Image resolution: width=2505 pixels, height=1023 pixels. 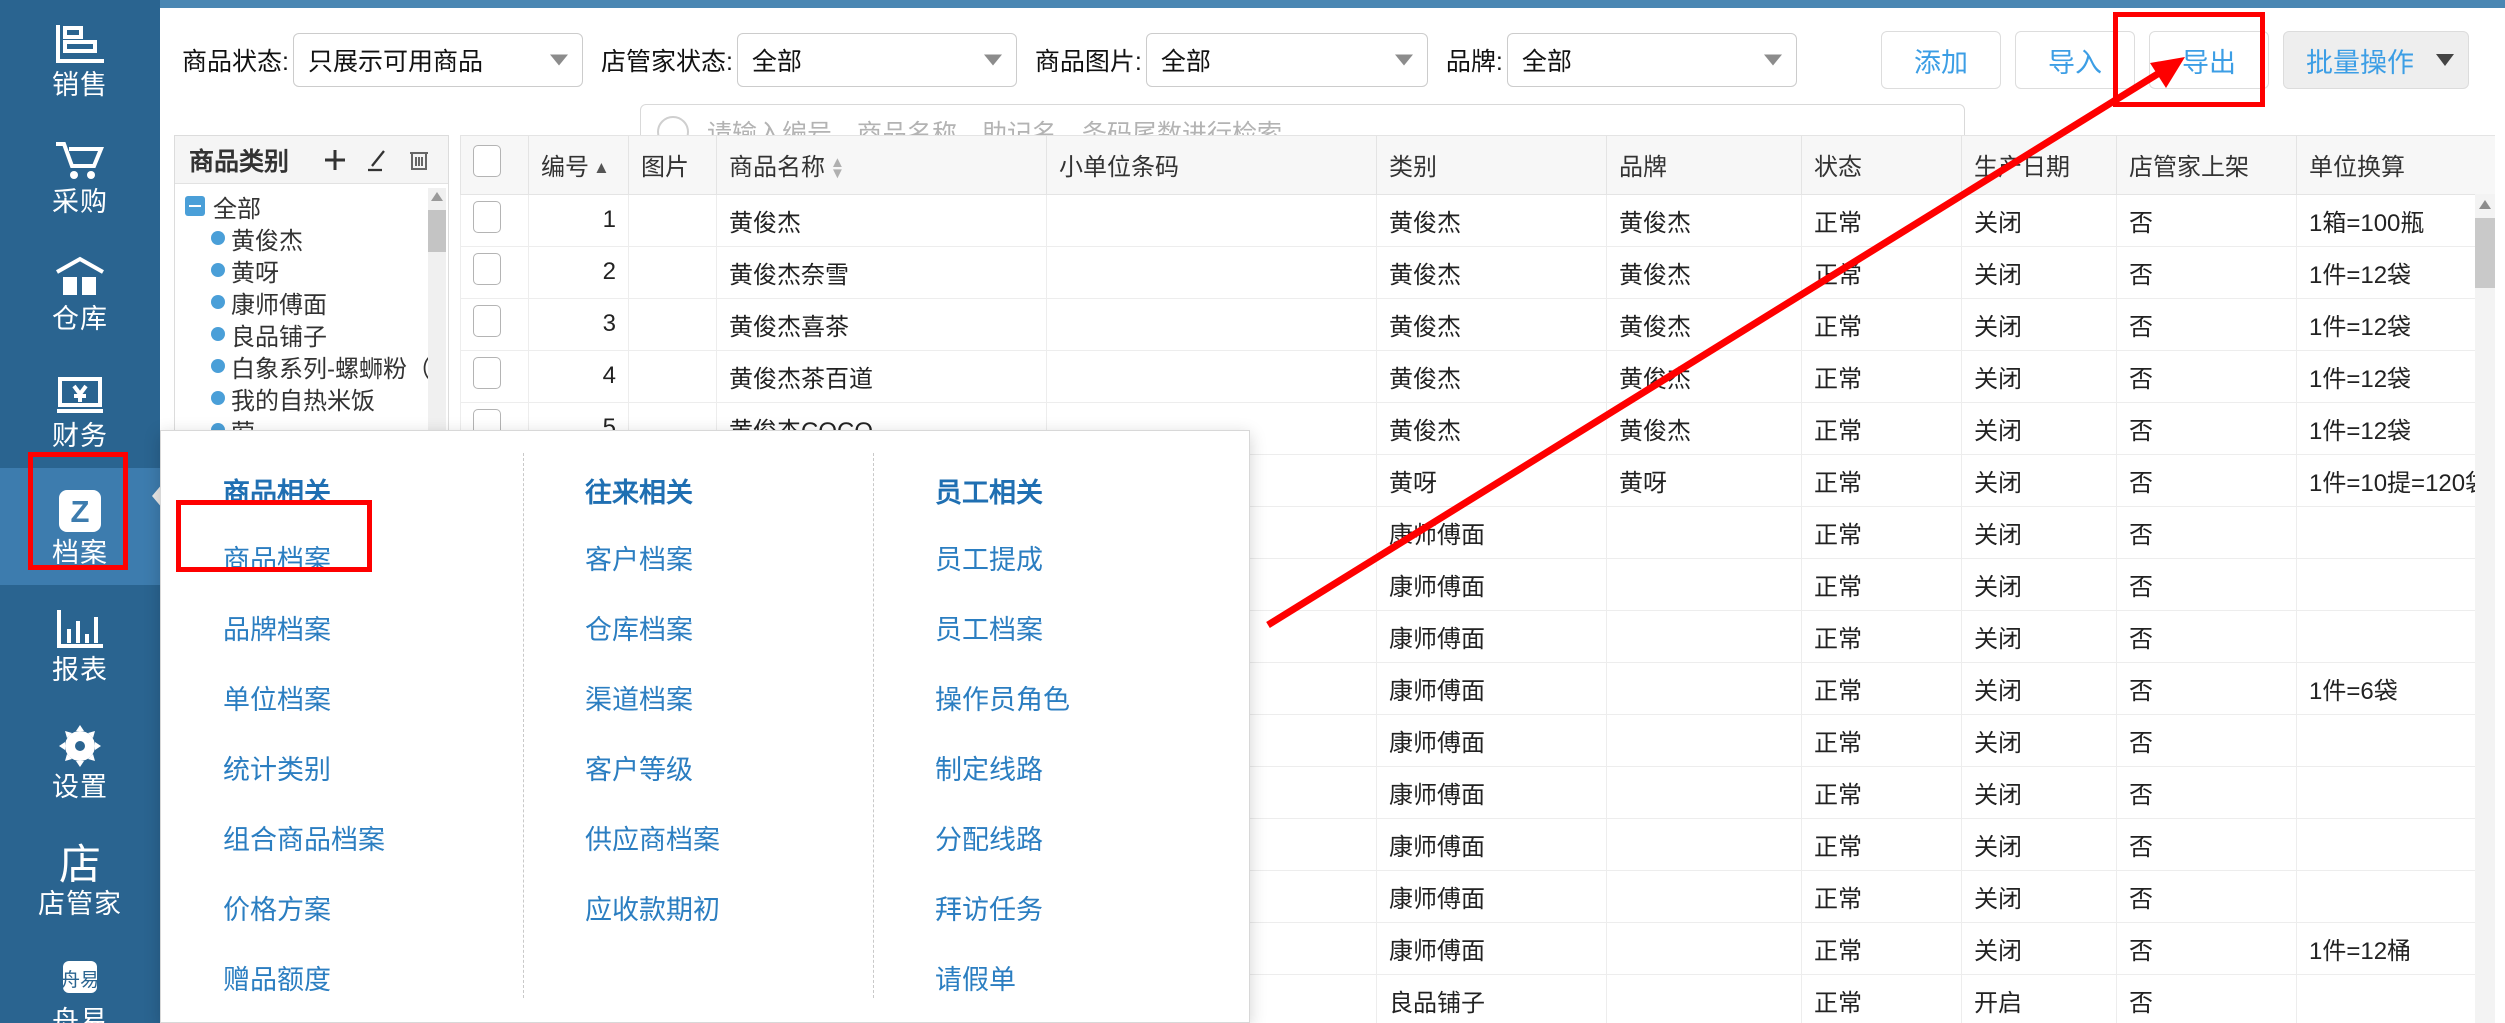 I want to click on sidebar-item-finance: 财务, so click(x=80, y=409).